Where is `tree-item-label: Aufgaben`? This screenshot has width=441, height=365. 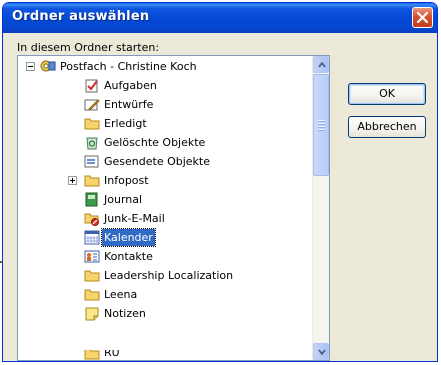 tree-item-label: Aufgaben is located at coordinates (130, 85).